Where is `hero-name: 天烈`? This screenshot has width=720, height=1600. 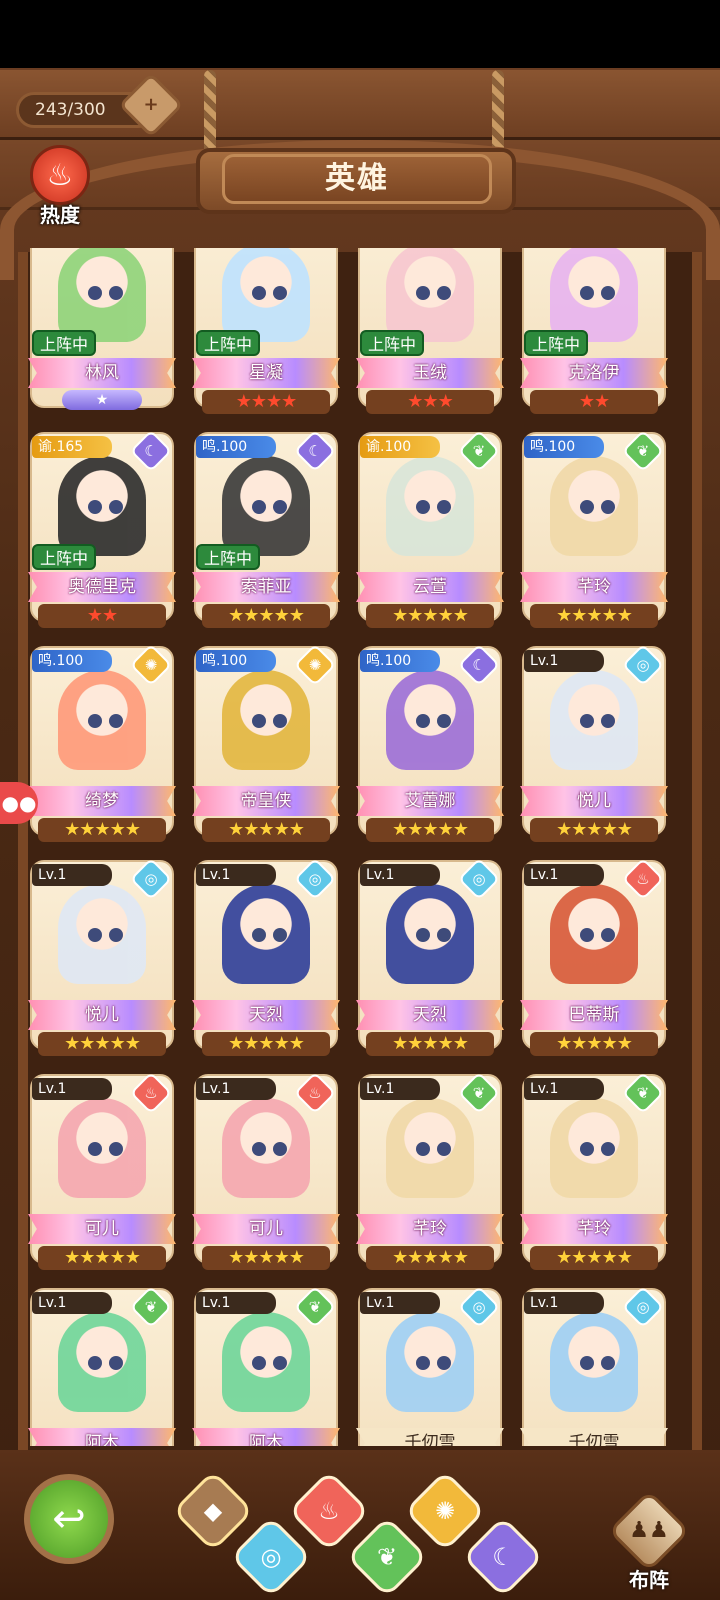
hero-name: 天烈 is located at coordinates (430, 1015).